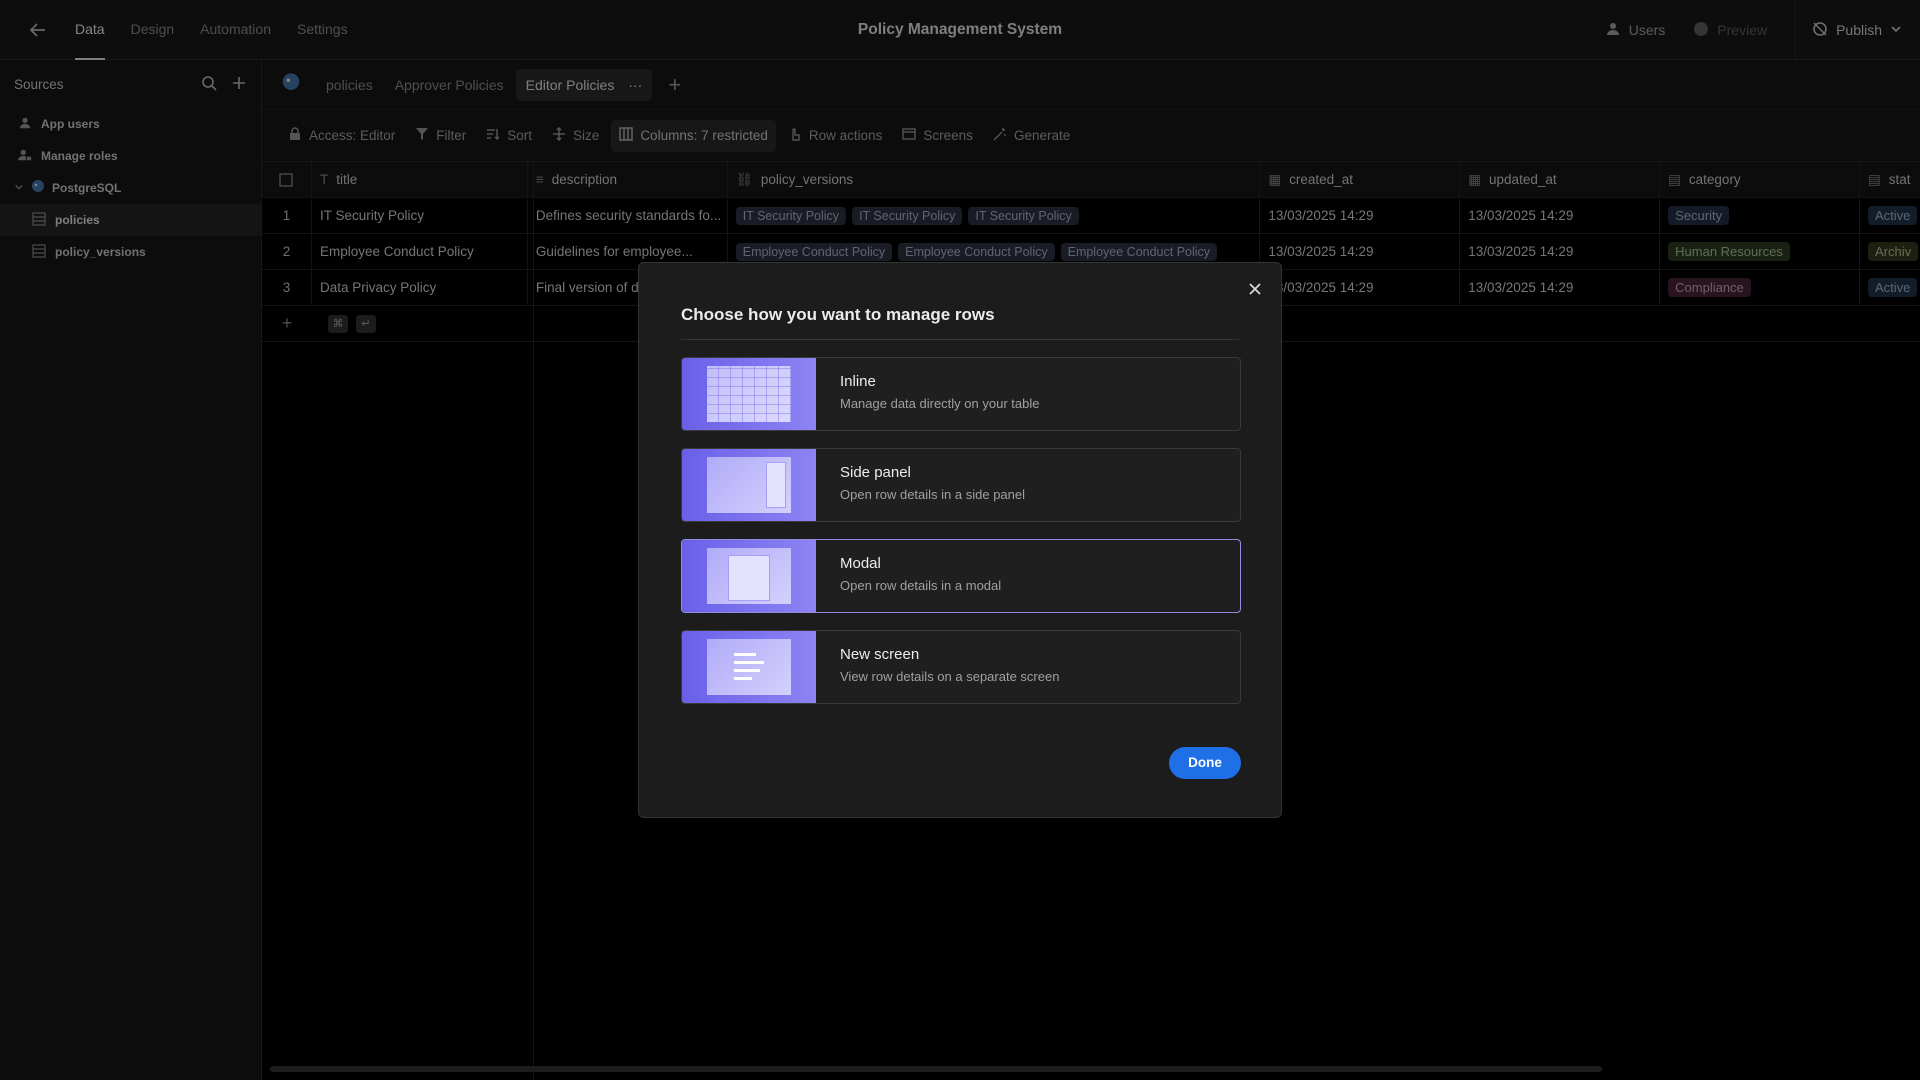 The height and width of the screenshot is (1080, 1920). I want to click on option-label: Side panel, so click(875, 472).